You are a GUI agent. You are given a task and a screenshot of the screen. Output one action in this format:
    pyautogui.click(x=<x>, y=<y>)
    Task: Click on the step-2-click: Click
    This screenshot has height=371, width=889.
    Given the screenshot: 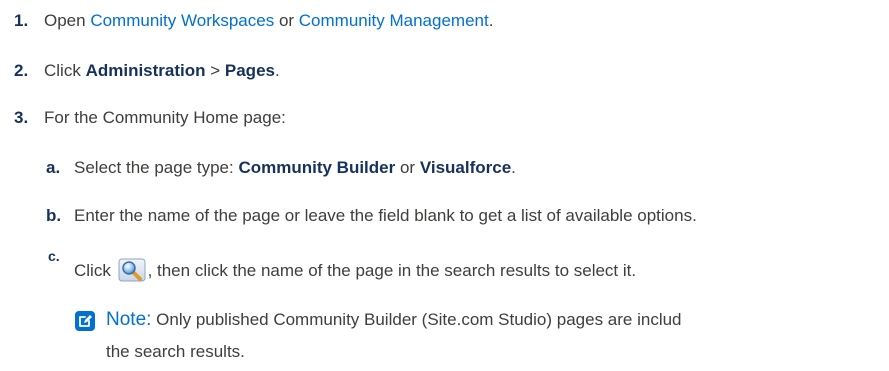 What is the action you would take?
    pyautogui.click(x=65, y=70)
    